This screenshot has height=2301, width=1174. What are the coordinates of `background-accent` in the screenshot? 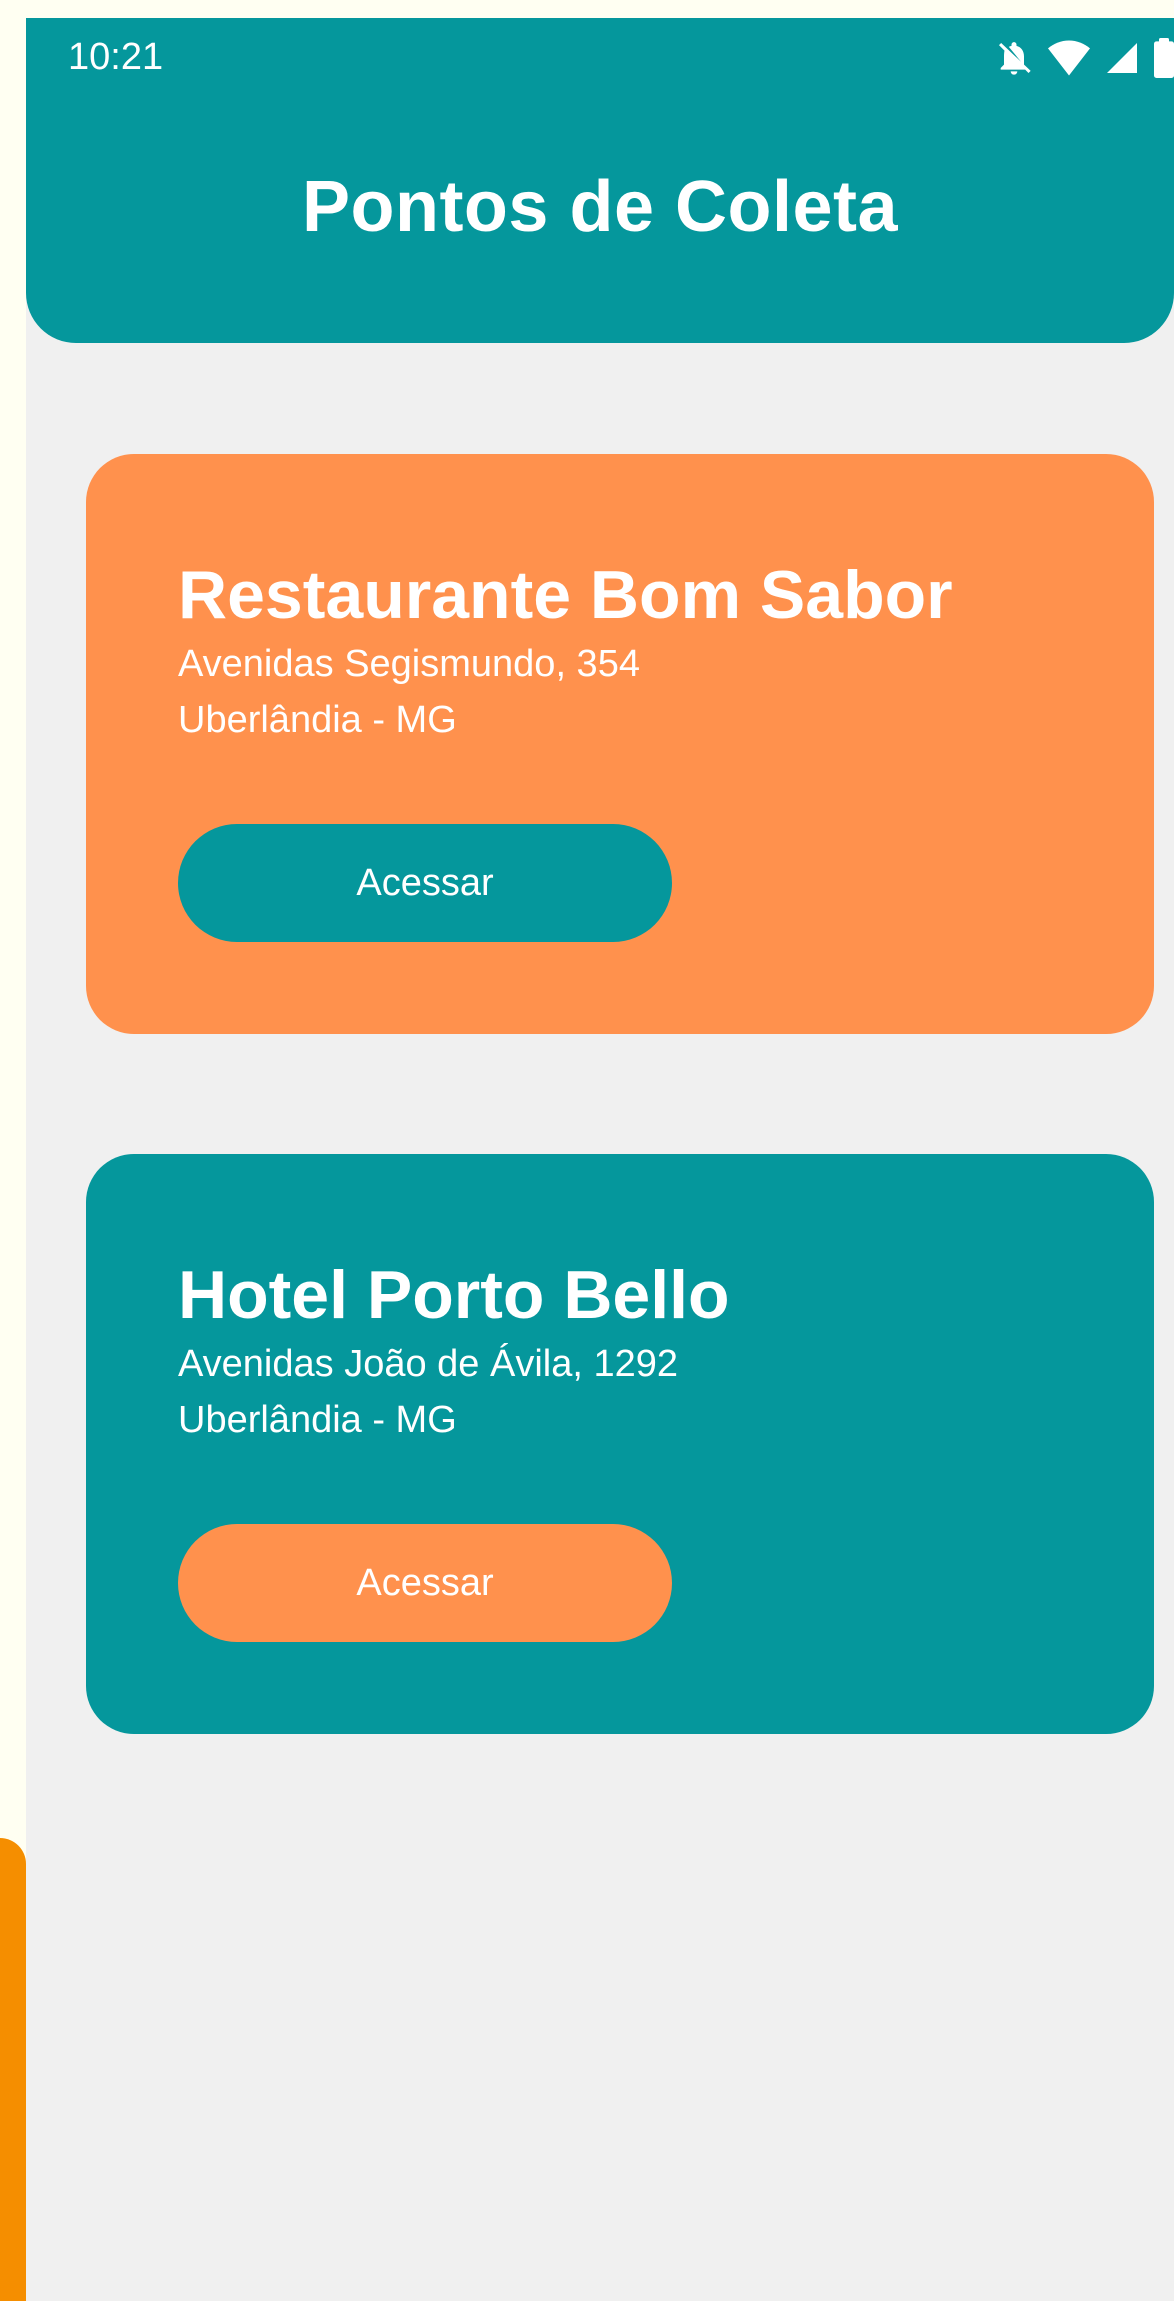 It's located at (13, 2069).